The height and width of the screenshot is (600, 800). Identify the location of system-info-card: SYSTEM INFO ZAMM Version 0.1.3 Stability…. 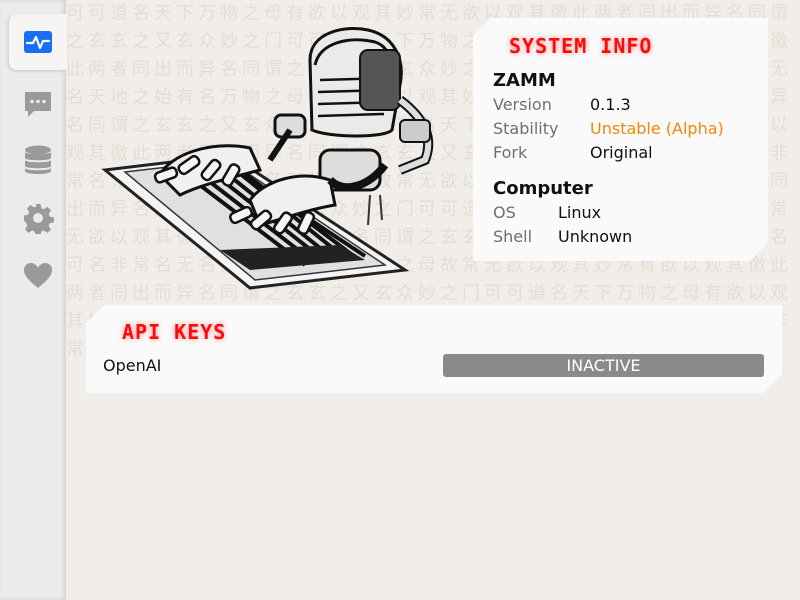
(620, 139).